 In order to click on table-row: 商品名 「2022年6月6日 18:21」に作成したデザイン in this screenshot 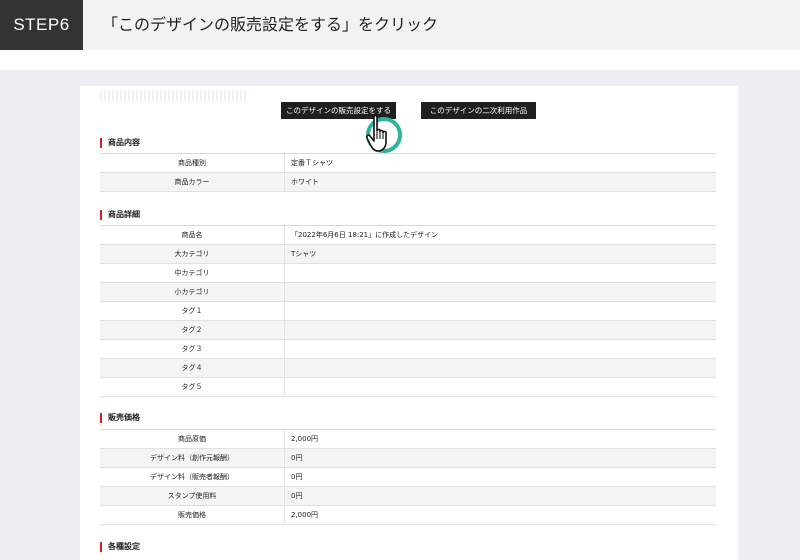, I will do `click(408, 235)`.